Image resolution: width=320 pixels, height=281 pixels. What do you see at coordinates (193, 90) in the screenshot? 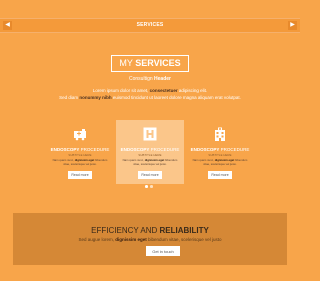
I see `intro-text: adipiscing elit.` at bounding box center [193, 90].